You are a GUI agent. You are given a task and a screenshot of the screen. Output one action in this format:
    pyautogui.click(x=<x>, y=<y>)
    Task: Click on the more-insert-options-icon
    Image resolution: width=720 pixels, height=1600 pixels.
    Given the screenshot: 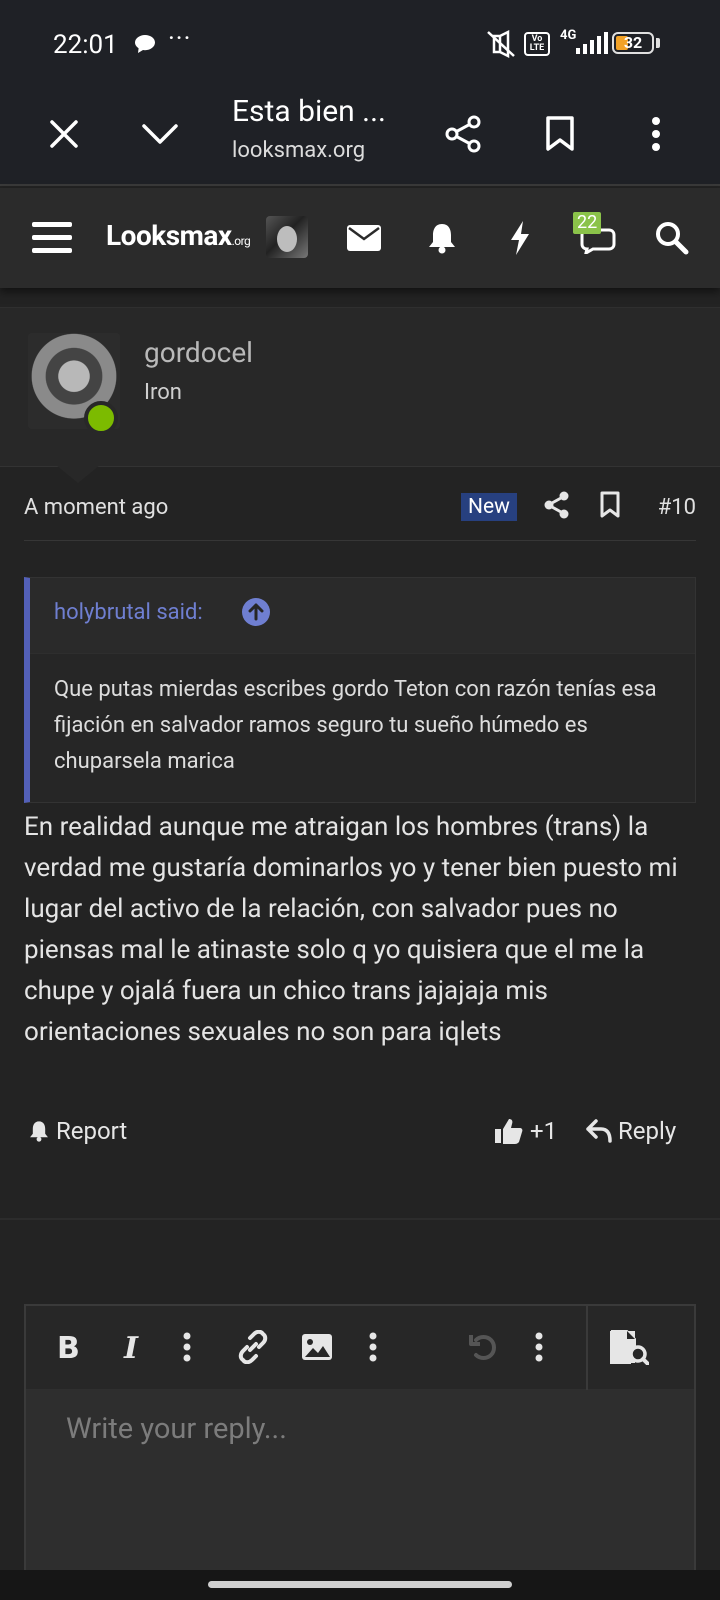 What is the action you would take?
    pyautogui.click(x=373, y=1347)
    